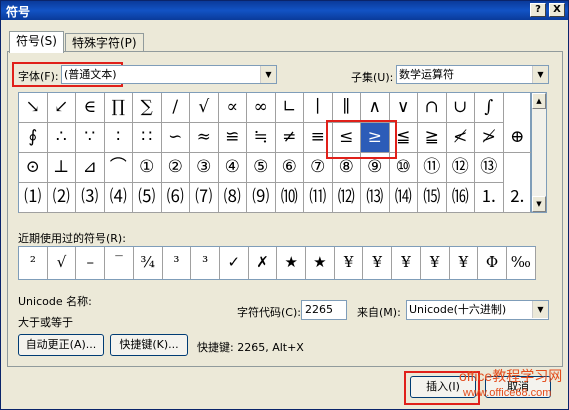 This screenshot has height=410, width=569. Describe the element at coordinates (261, 198) in the screenshot. I see `symbol-cell: ⑼` at that location.